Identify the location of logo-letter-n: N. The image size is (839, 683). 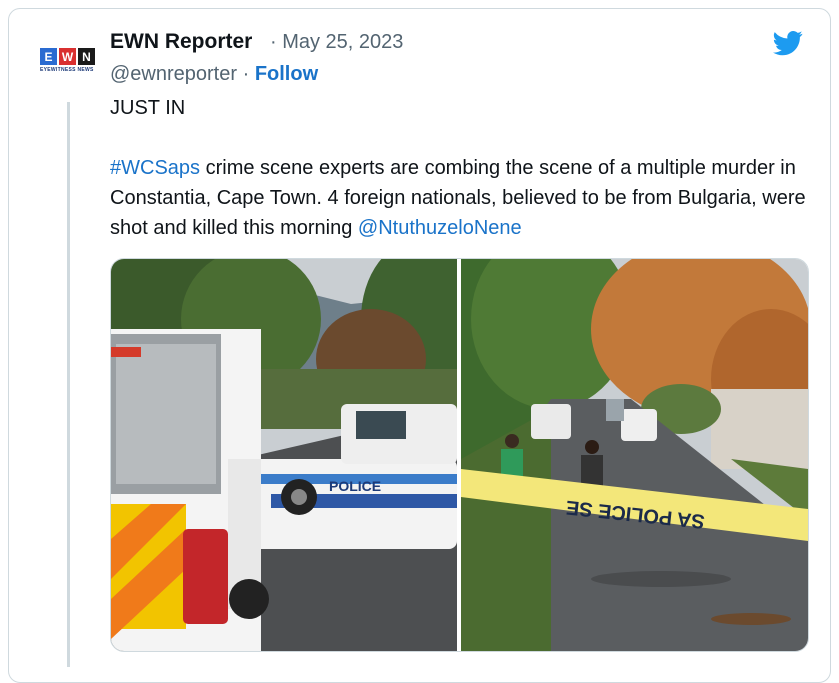
(86, 56).